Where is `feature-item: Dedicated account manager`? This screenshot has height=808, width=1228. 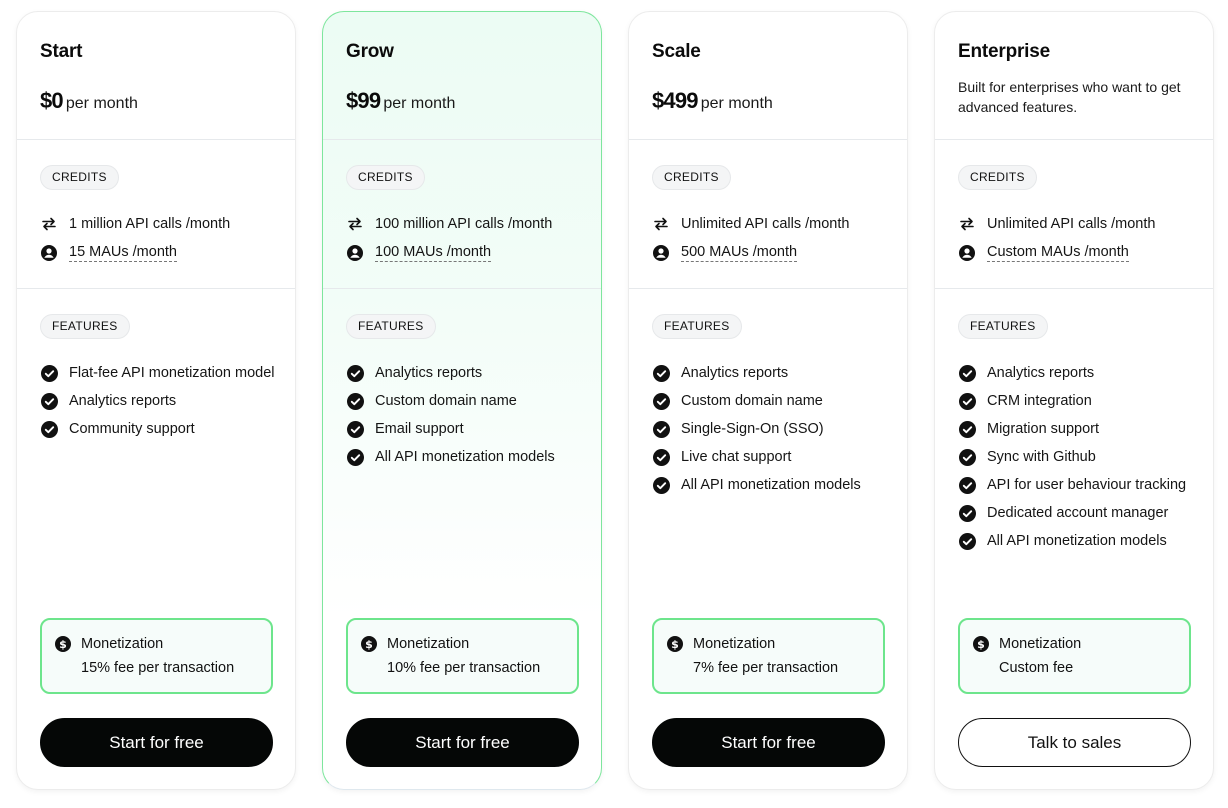
feature-item: Dedicated account manager is located at coordinates (1079, 513).